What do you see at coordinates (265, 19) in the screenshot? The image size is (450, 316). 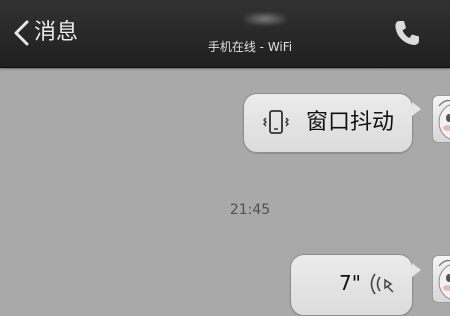 I see `contact-name-blurred` at bounding box center [265, 19].